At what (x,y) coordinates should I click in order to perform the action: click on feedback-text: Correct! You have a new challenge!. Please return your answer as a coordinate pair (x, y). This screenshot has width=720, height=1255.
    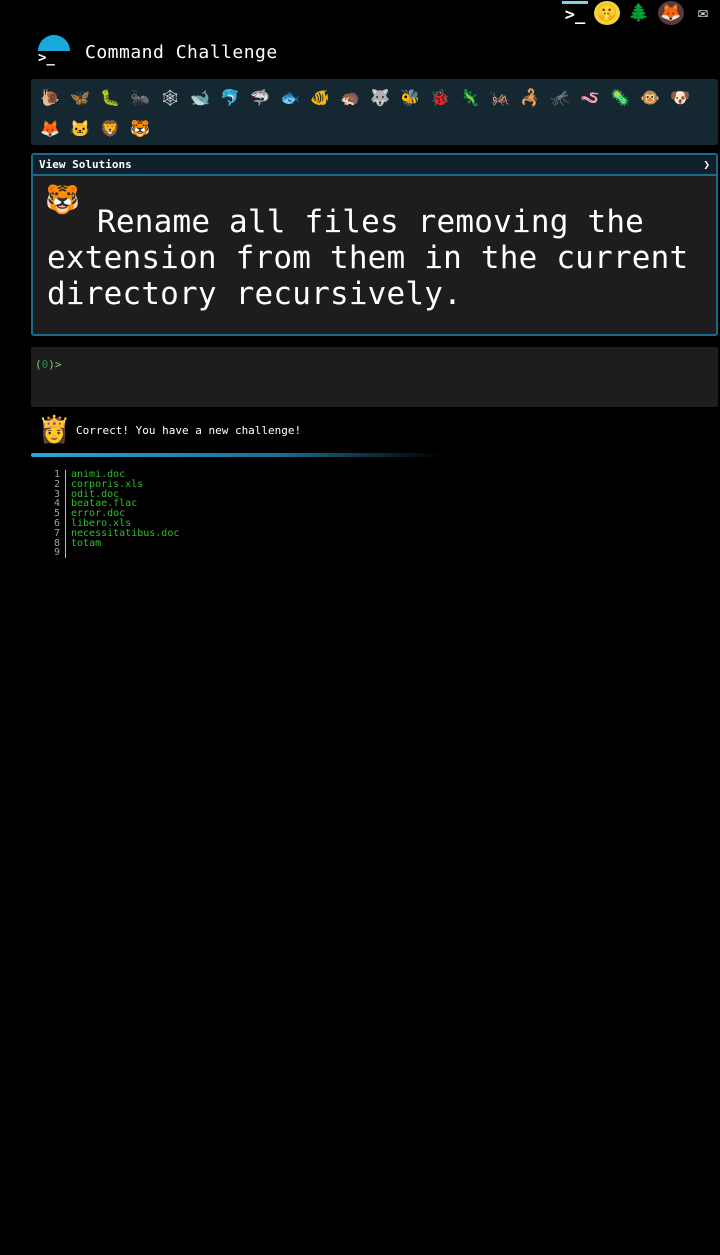
    Looking at the image, I should click on (189, 430).